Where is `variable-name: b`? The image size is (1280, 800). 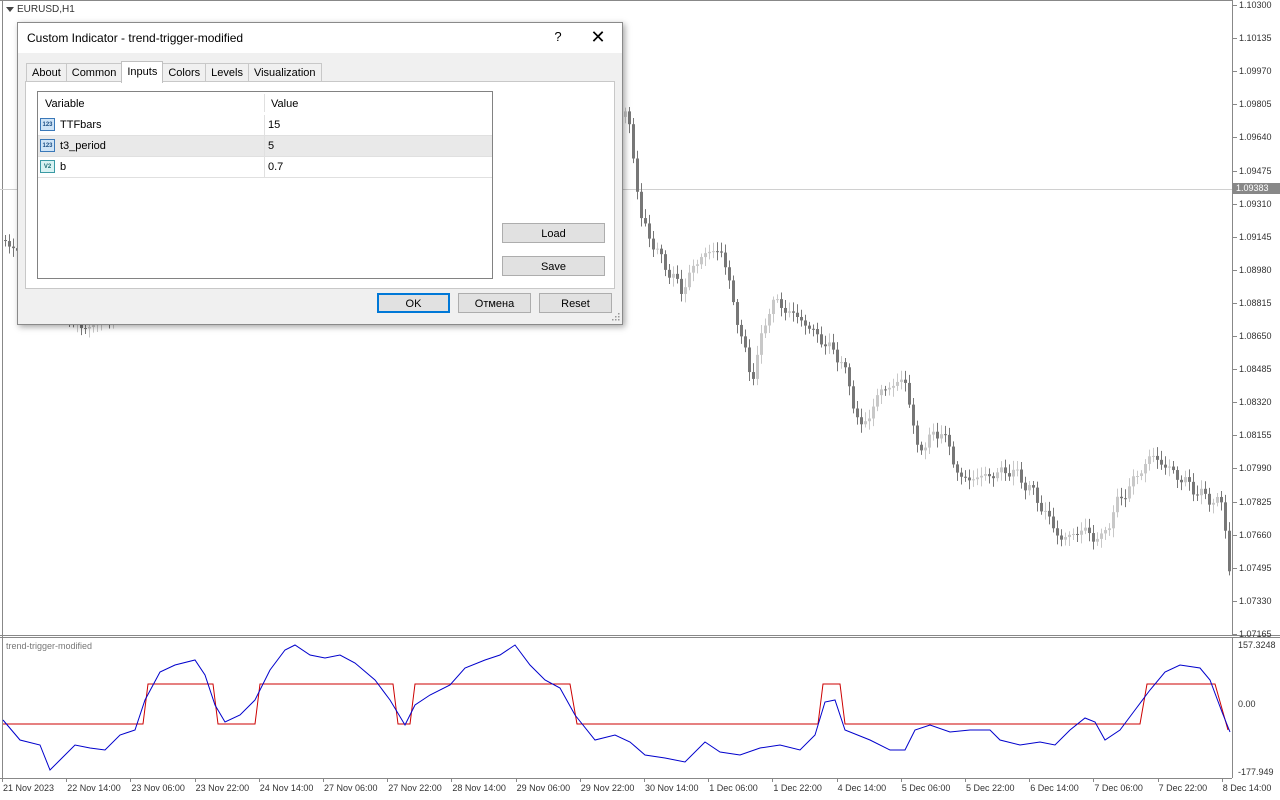
variable-name: b is located at coordinates (63, 167).